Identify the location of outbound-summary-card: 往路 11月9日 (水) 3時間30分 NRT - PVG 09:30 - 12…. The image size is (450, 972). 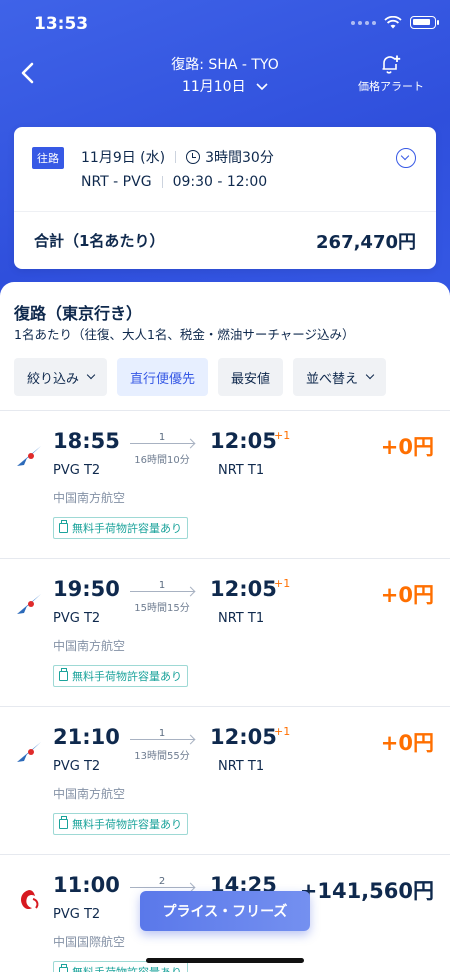
(225, 198).